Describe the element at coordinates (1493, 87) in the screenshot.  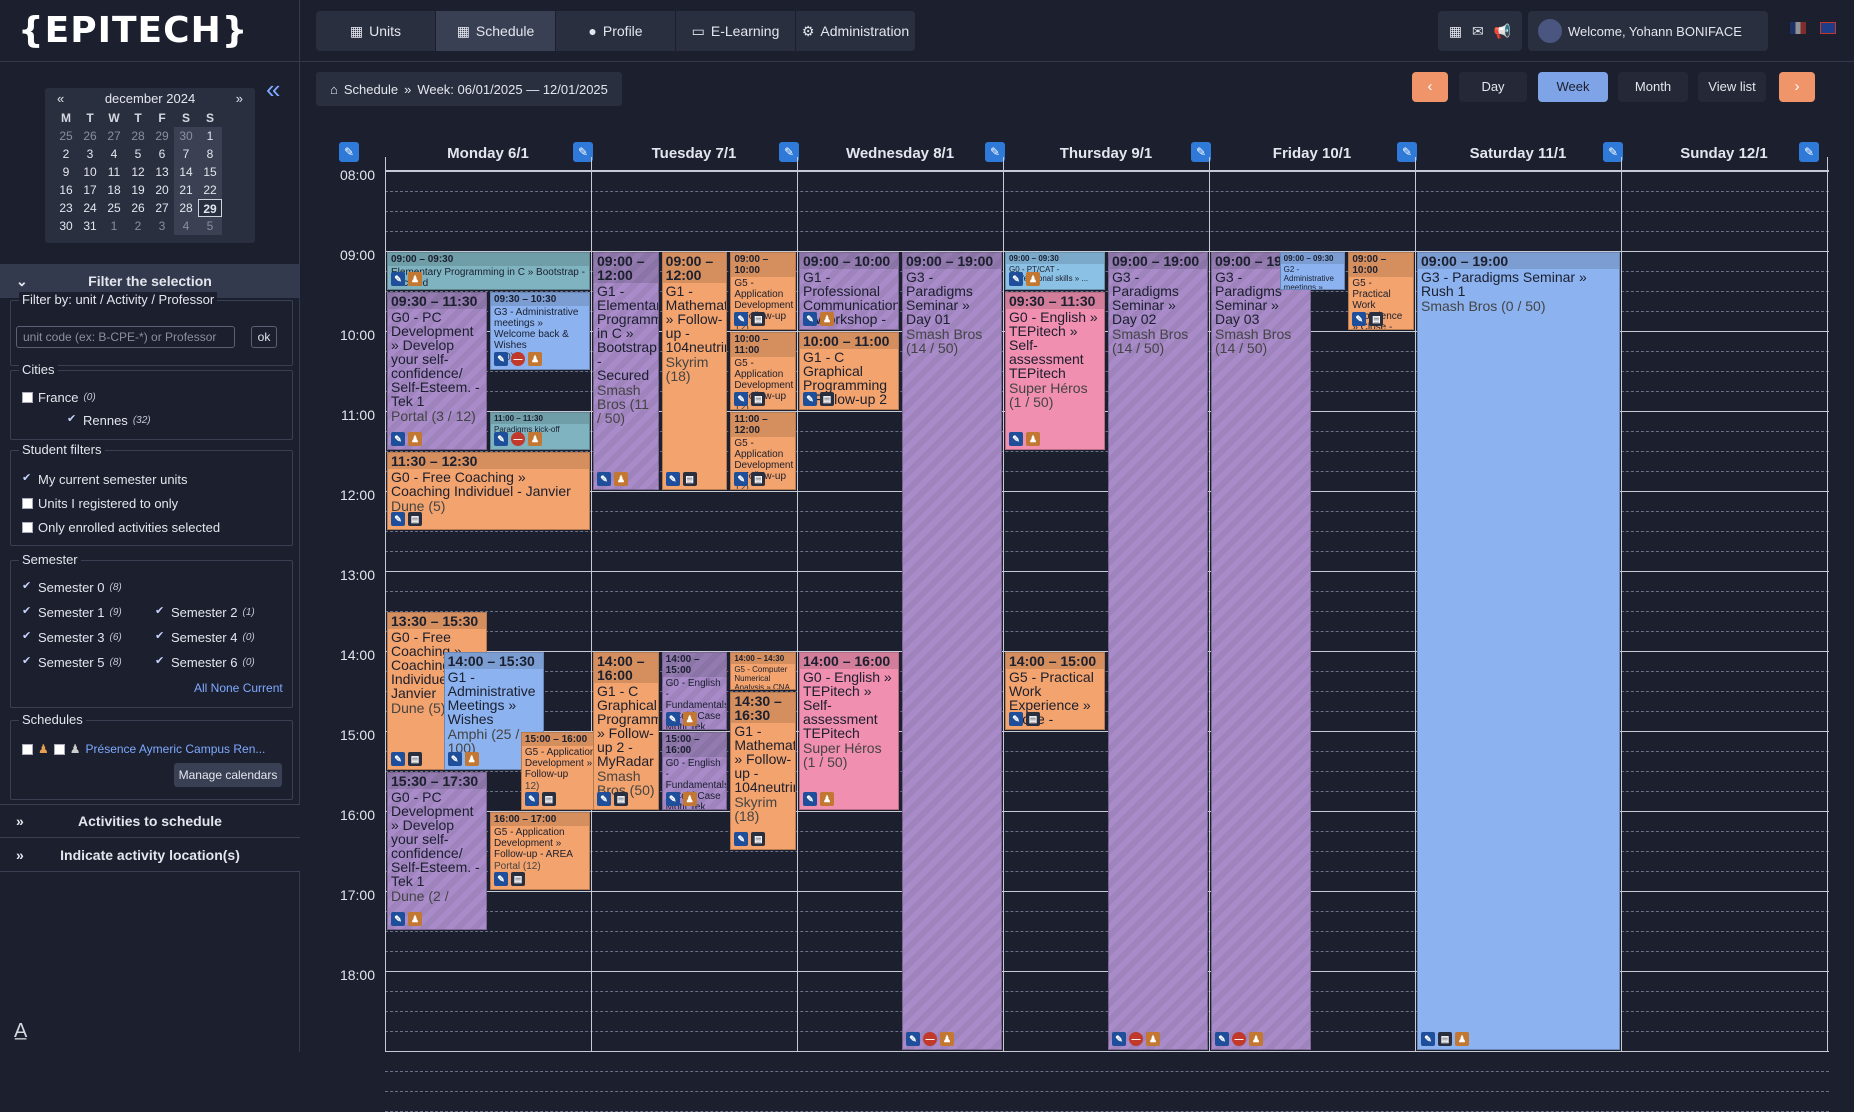
I see `day-view-button: Day` at that location.